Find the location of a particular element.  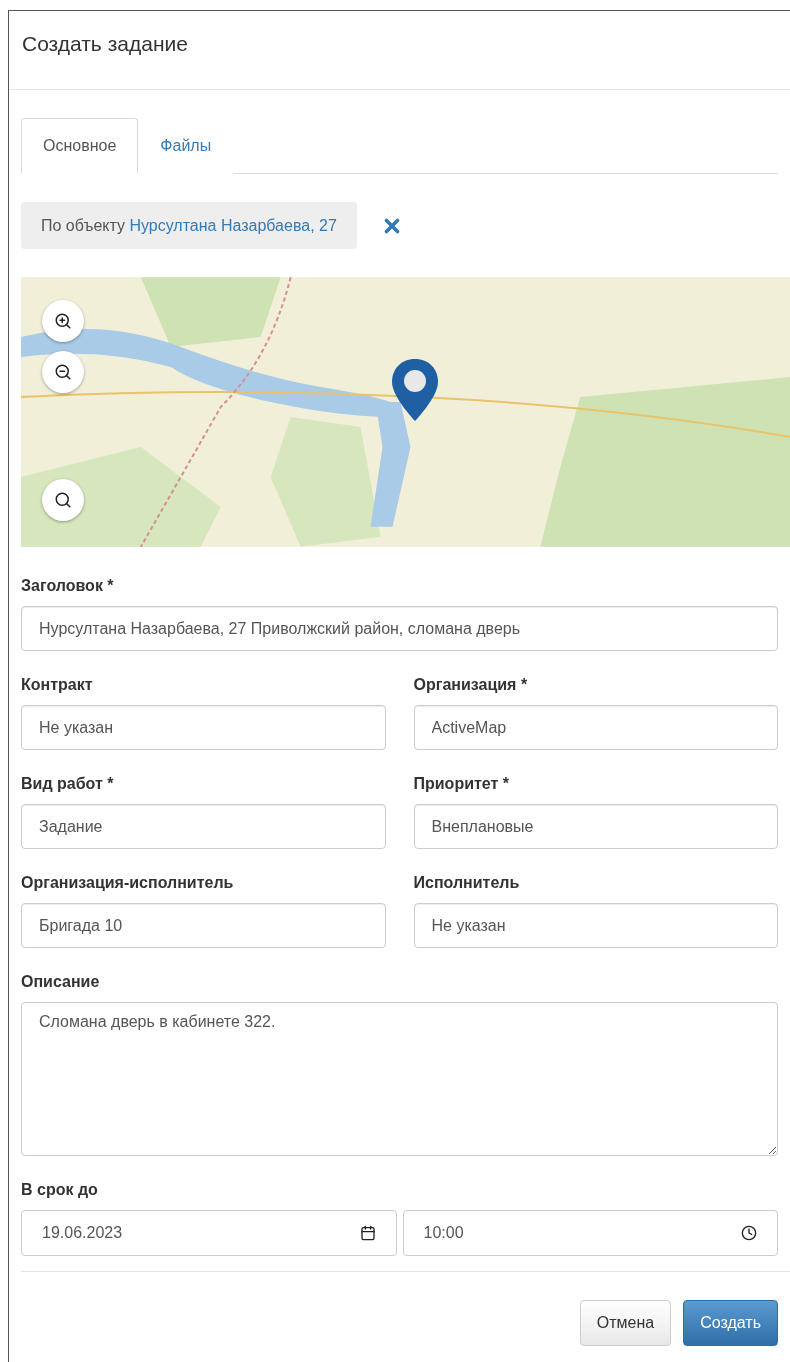

map-pin-icon is located at coordinates (415, 390).